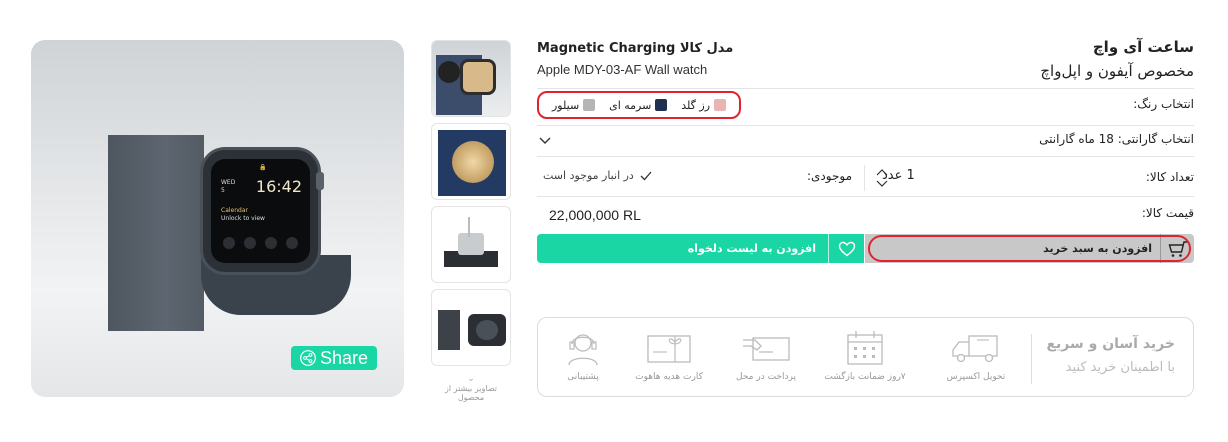  I want to click on stock-status: در انبار موجود است, so click(597, 175).